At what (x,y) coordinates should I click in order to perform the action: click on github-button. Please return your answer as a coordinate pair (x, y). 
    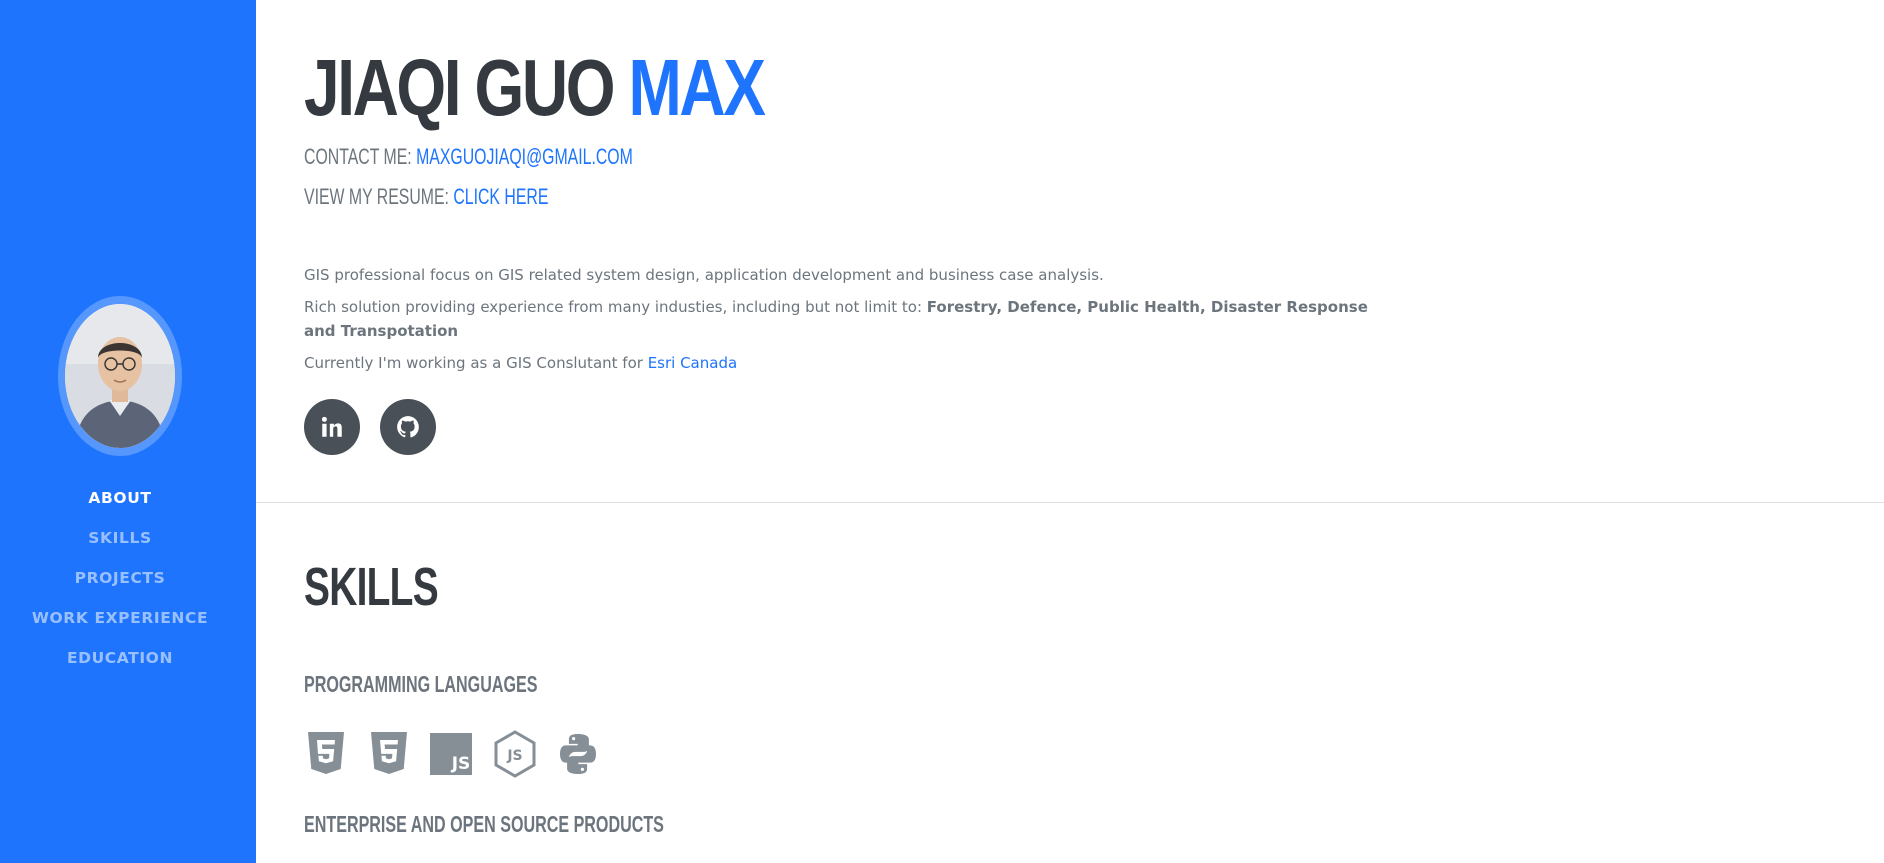
    Looking at the image, I should click on (408, 427).